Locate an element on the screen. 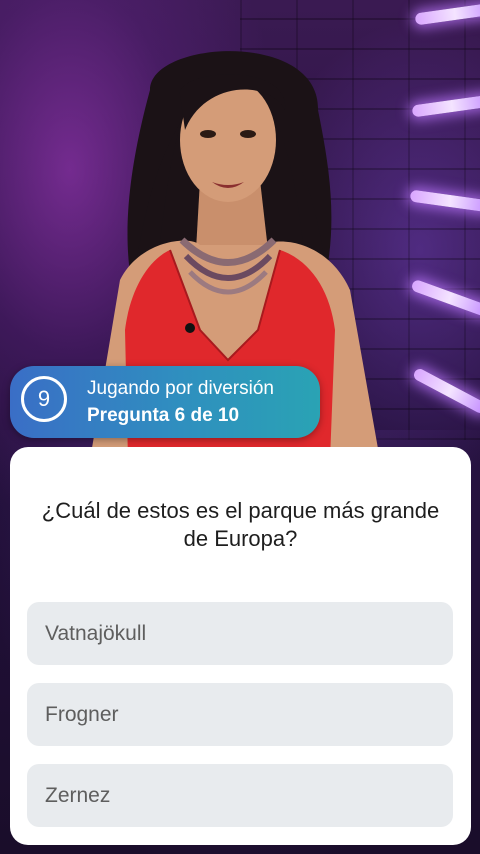 The image size is (480, 854). countdown-timer: 9 is located at coordinates (44, 399).